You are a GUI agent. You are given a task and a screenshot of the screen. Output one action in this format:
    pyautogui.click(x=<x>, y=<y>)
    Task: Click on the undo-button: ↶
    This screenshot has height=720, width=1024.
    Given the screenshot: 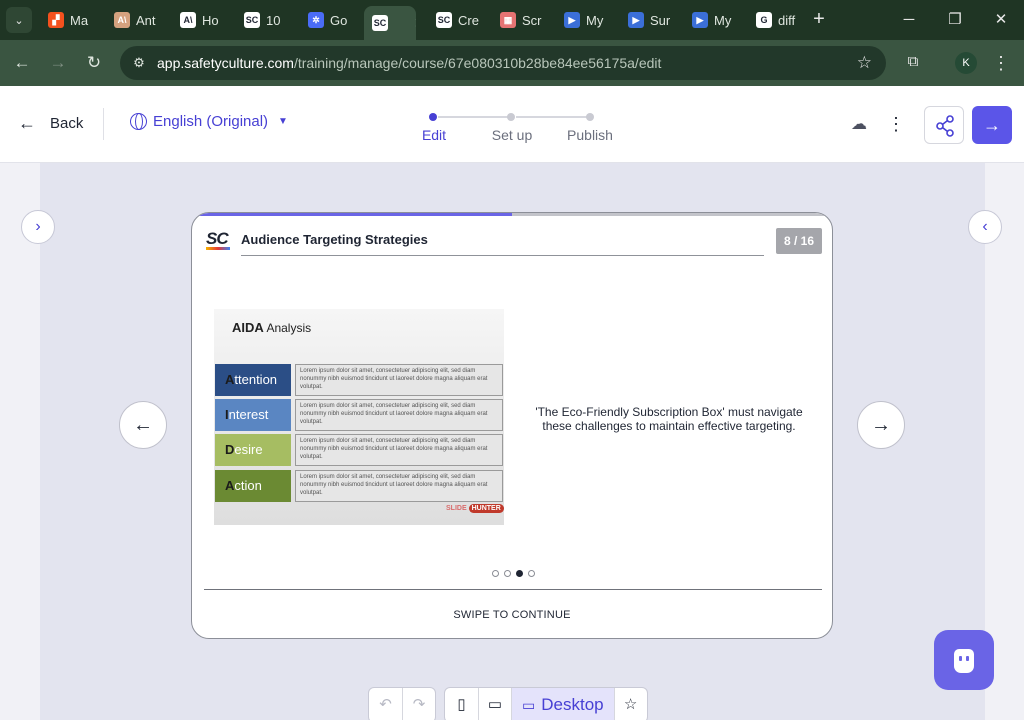 What is the action you would take?
    pyautogui.click(x=385, y=704)
    